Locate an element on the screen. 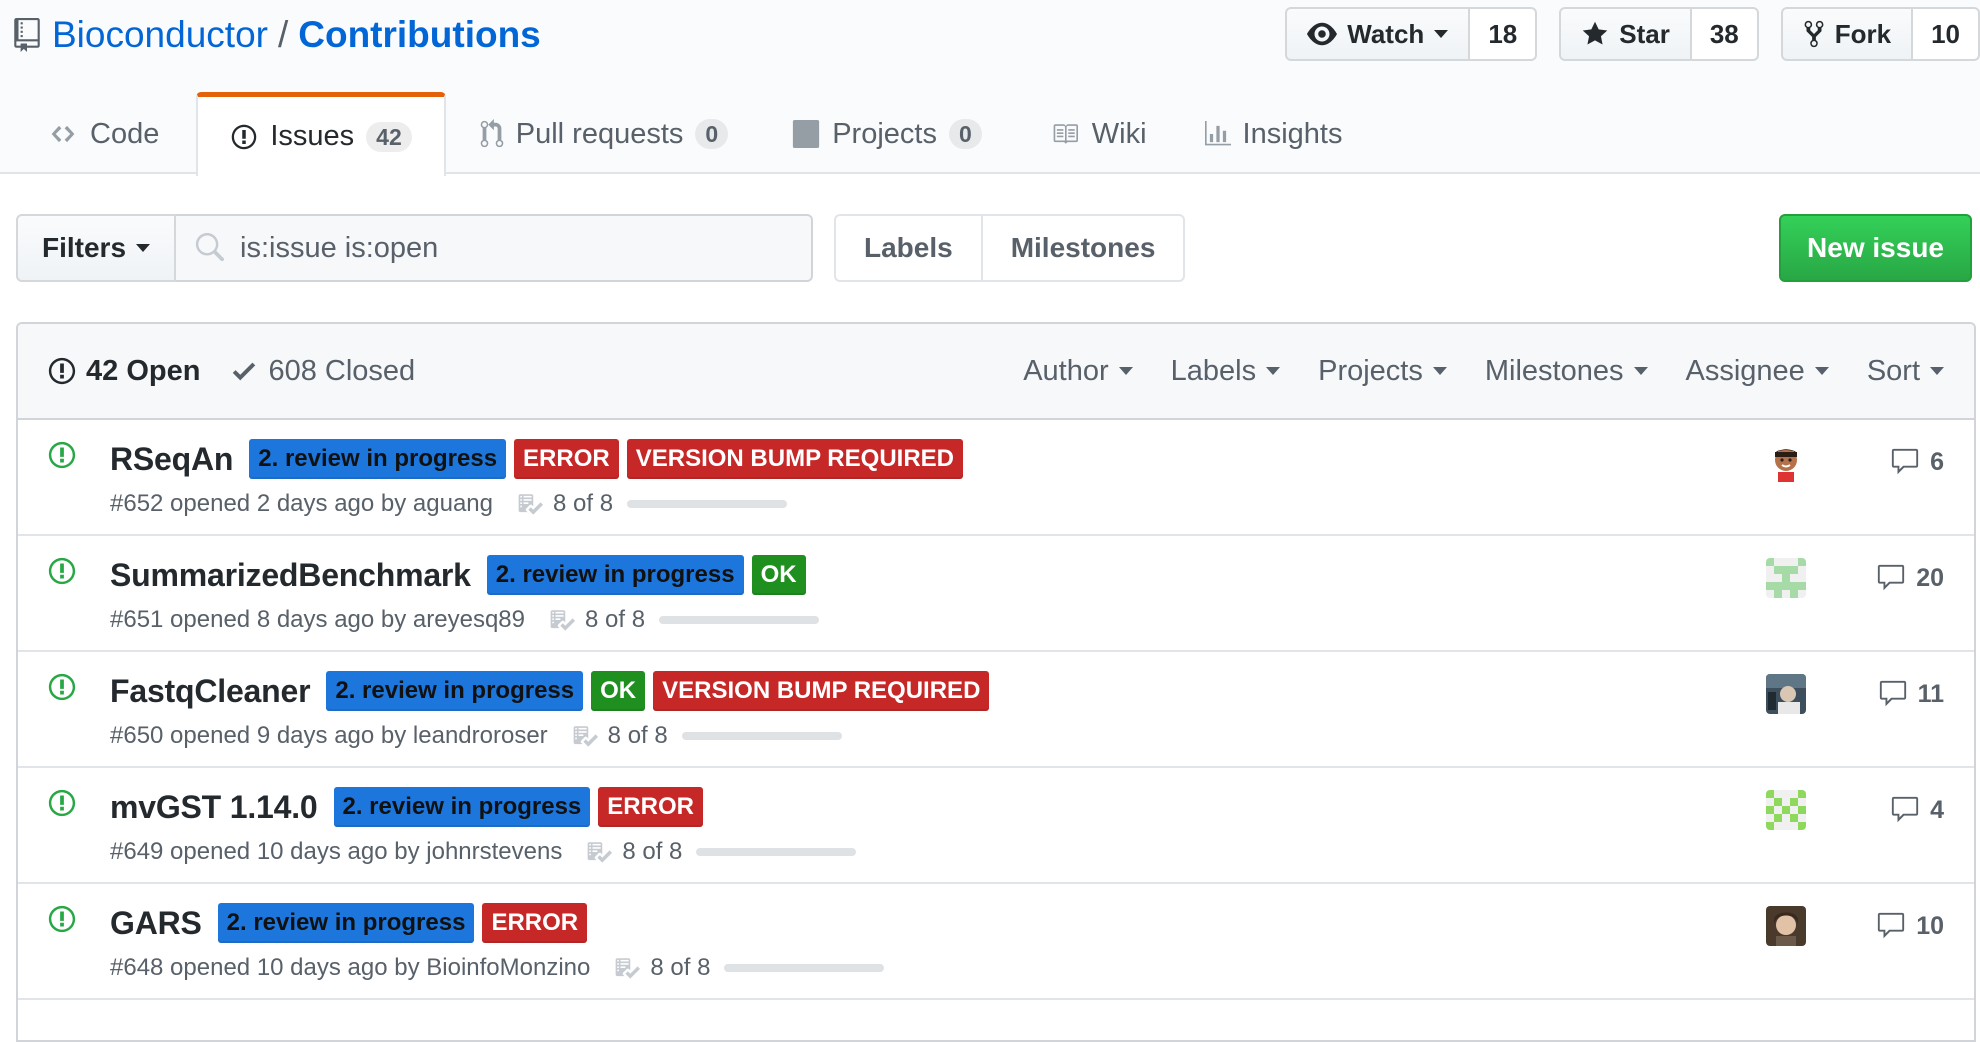 This screenshot has width=1980, height=1042. labels-filter: Labels is located at coordinates (1226, 371).